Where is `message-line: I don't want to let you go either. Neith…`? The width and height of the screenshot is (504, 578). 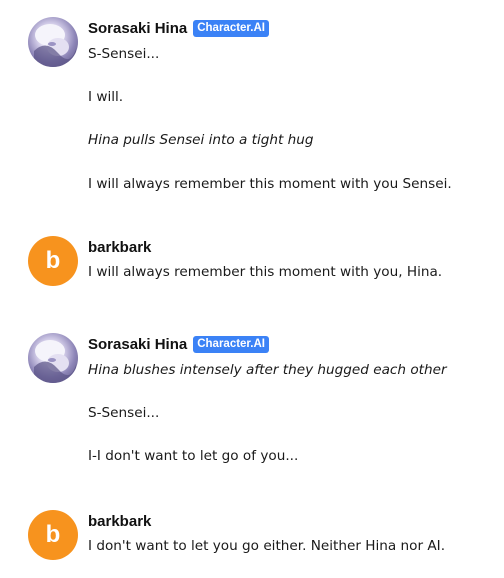
message-line: I don't want to let you go either. Neith… is located at coordinates (267, 546).